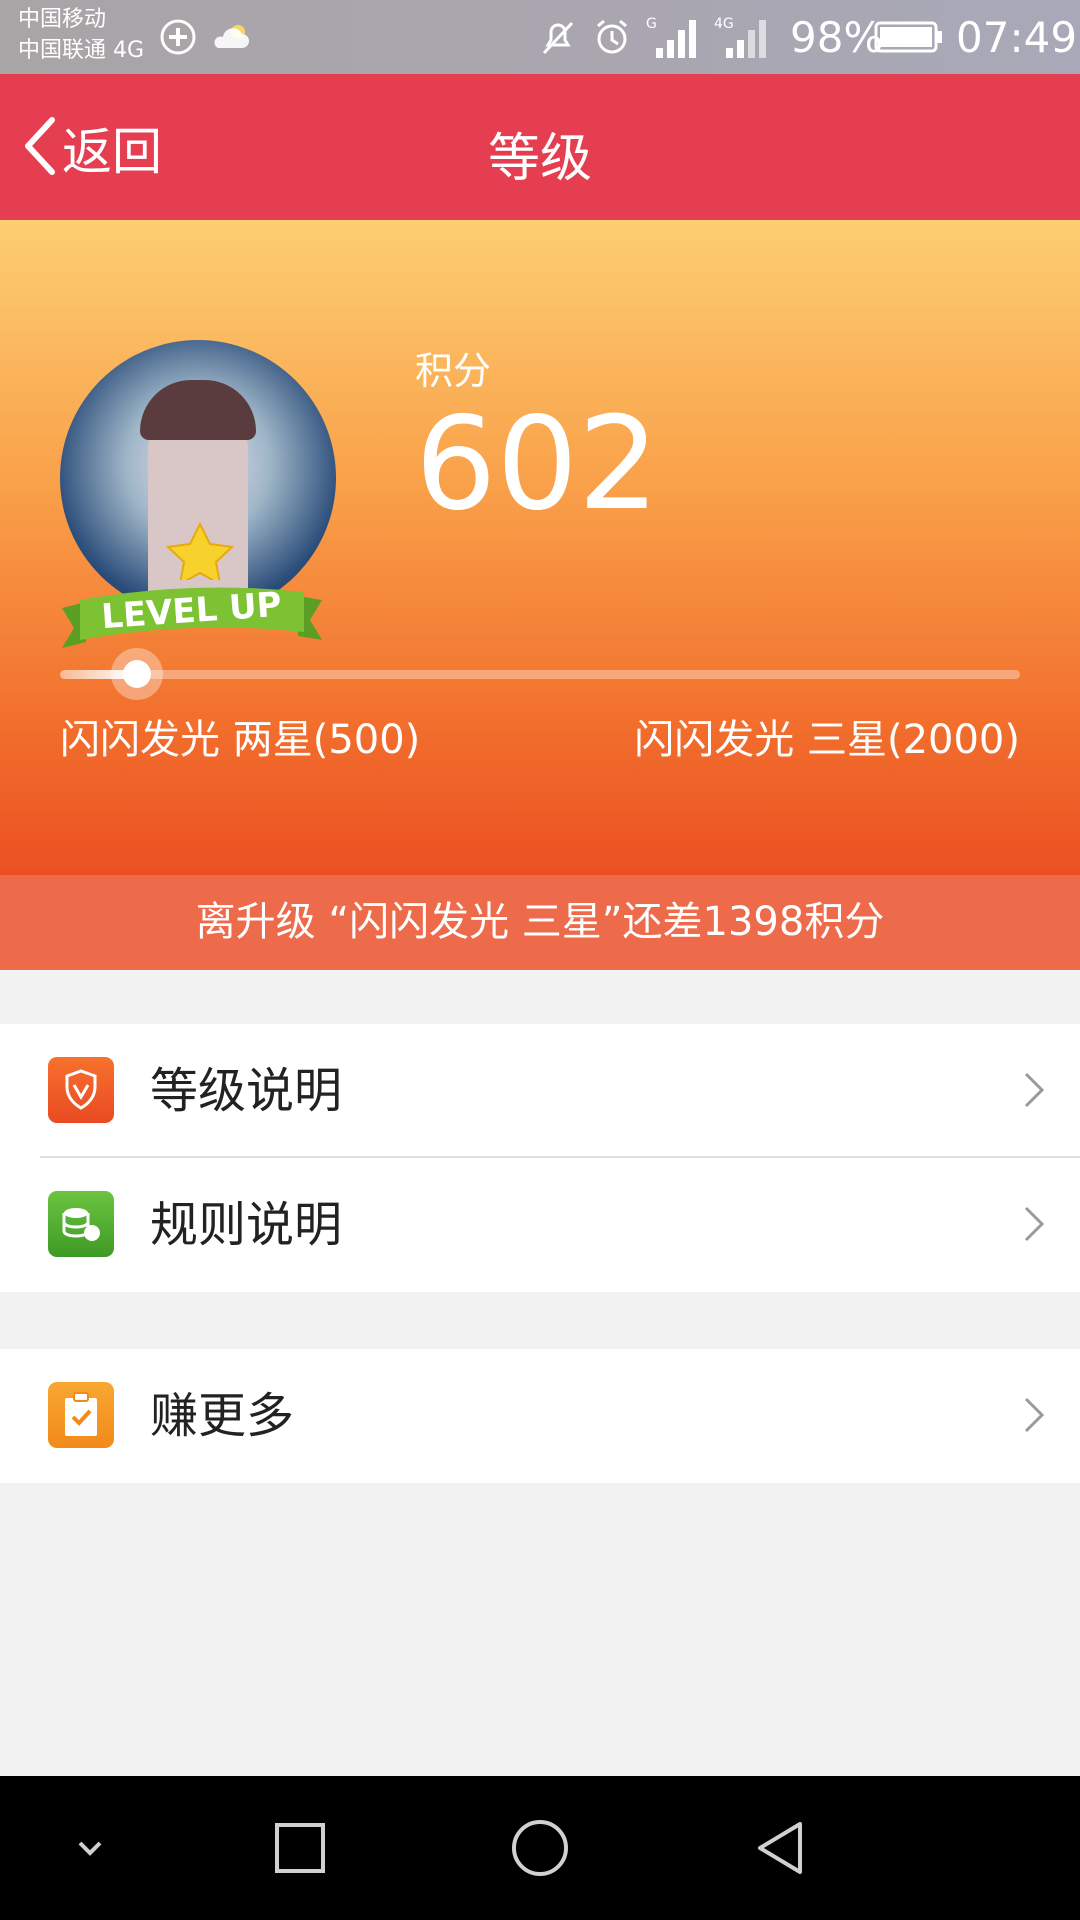 The height and width of the screenshot is (1920, 1080). Describe the element at coordinates (558, 37) in the screenshot. I see `mute-icon` at that location.